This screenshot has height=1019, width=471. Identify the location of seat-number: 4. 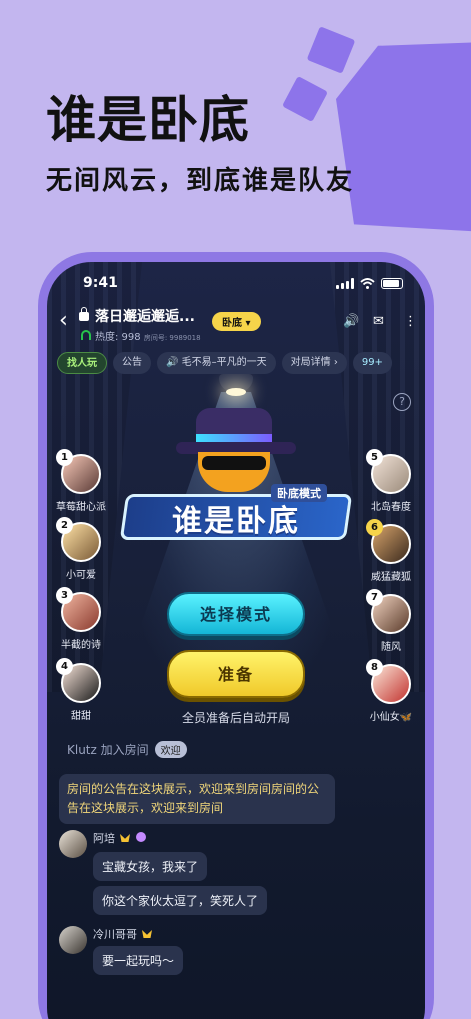
(64, 666).